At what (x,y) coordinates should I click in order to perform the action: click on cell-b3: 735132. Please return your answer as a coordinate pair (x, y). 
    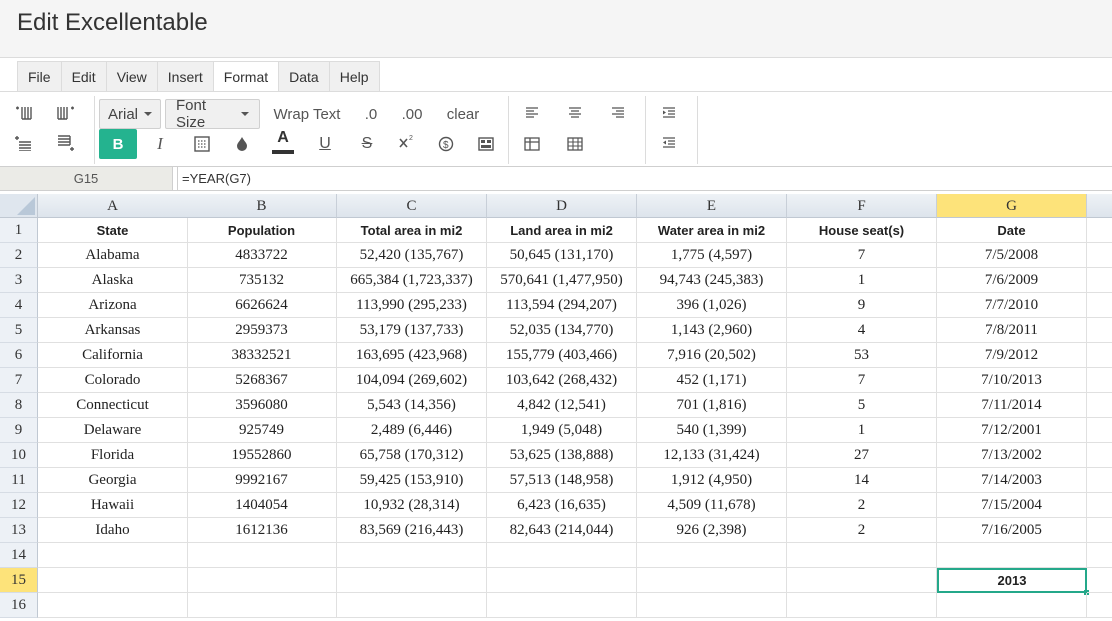
    Looking at the image, I should click on (262, 280).